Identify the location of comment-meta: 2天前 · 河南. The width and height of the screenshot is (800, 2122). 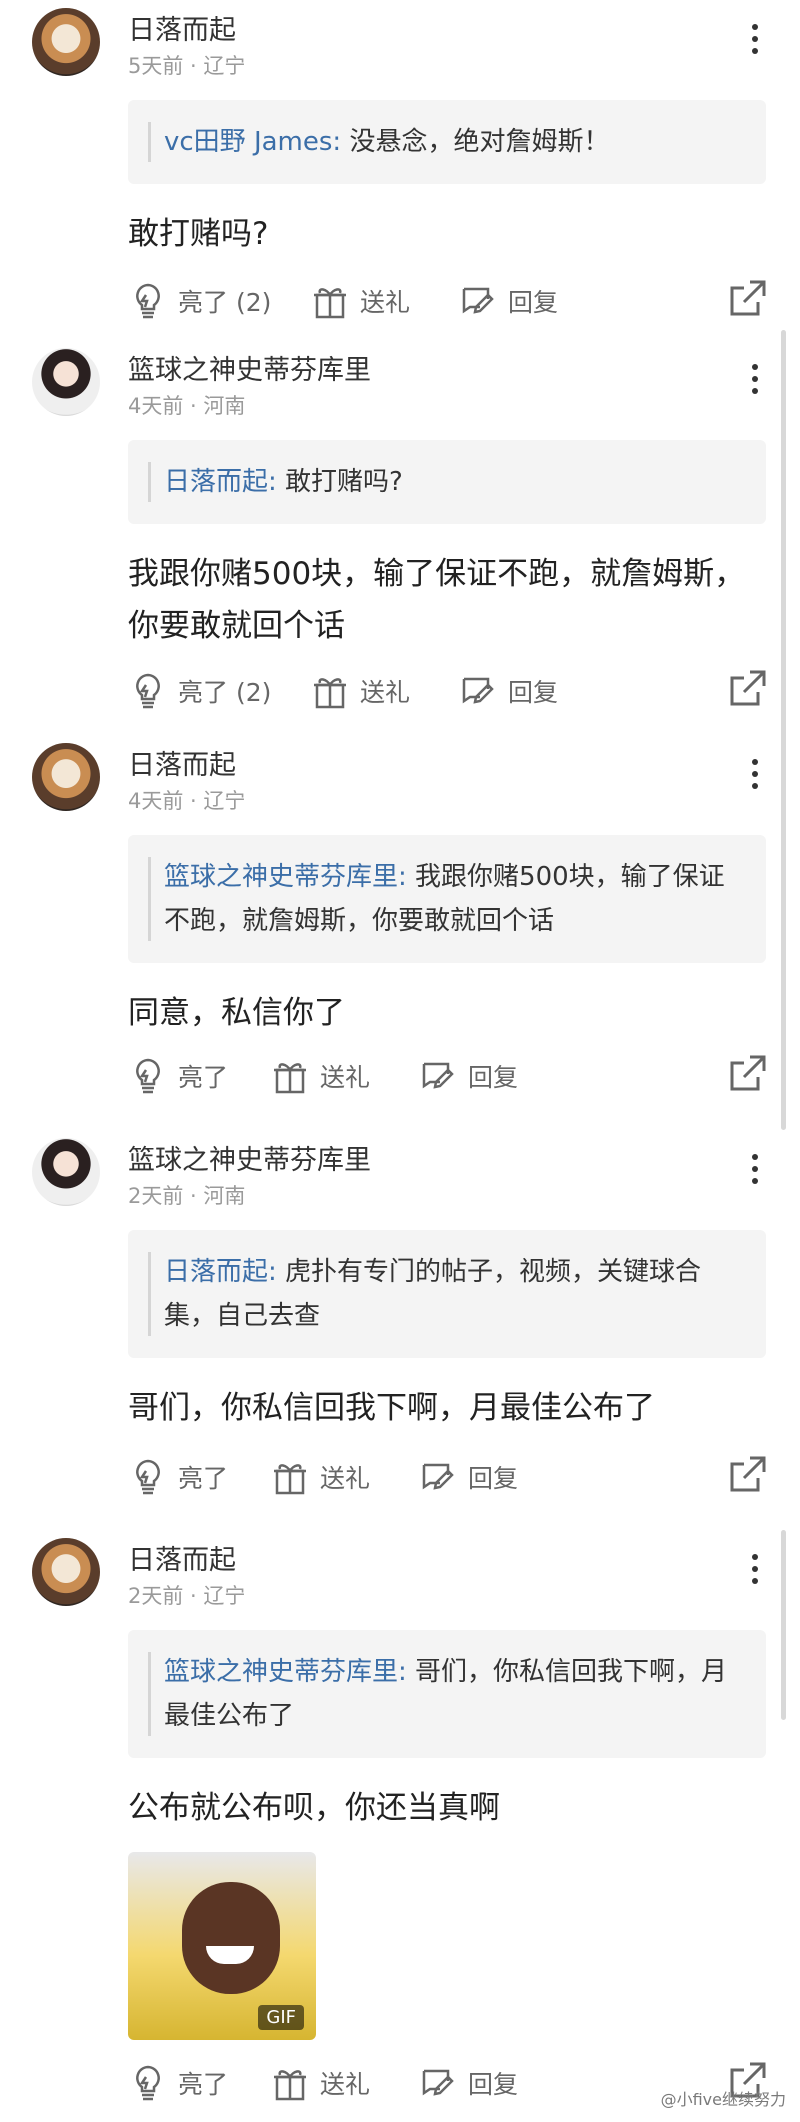
(187, 1196).